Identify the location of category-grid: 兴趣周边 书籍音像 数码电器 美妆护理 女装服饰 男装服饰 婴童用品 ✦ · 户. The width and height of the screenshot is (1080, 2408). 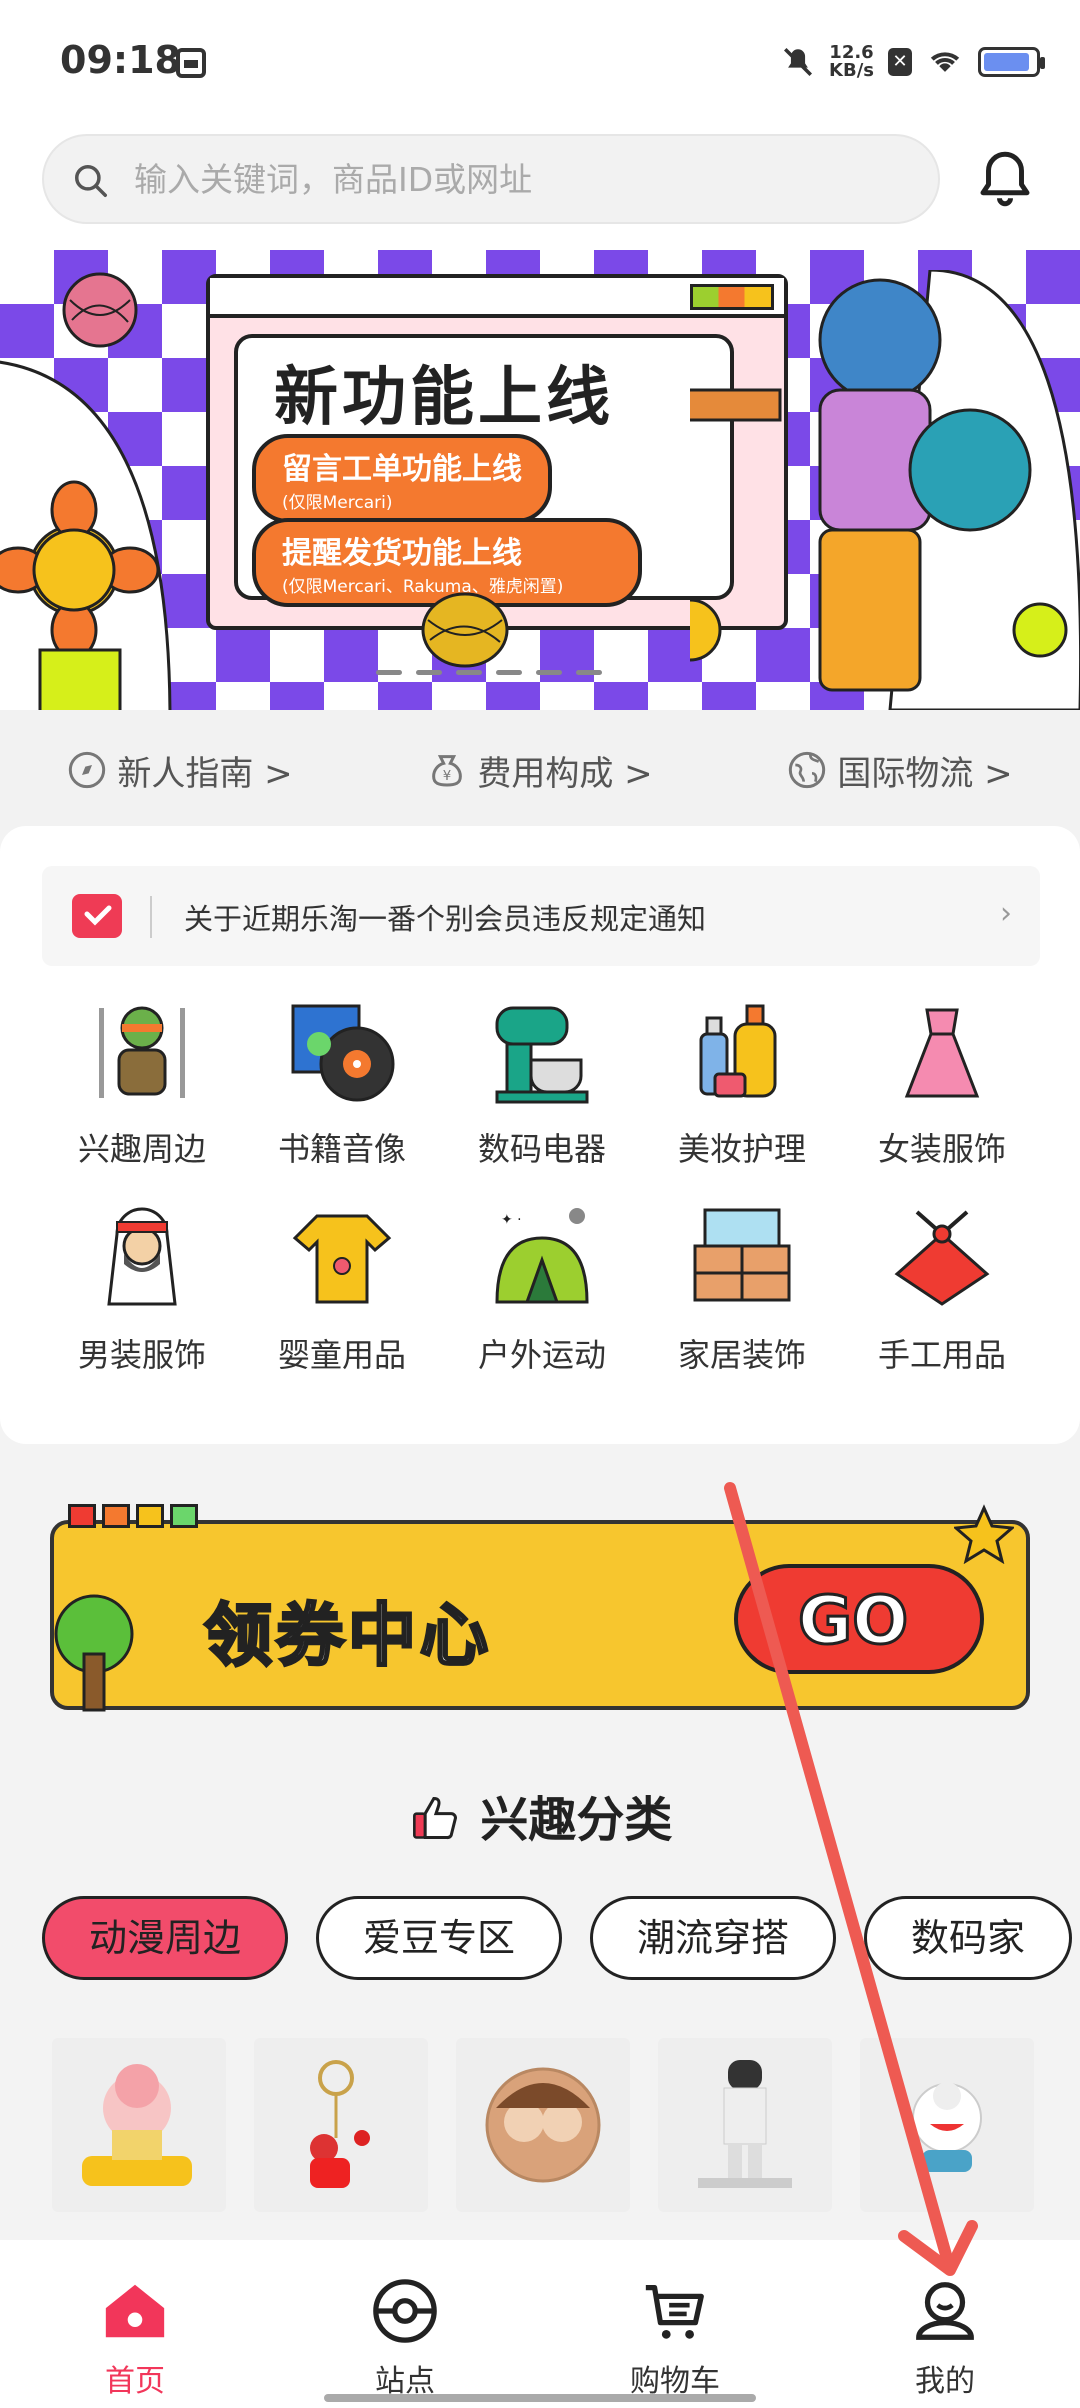
(542, 1187).